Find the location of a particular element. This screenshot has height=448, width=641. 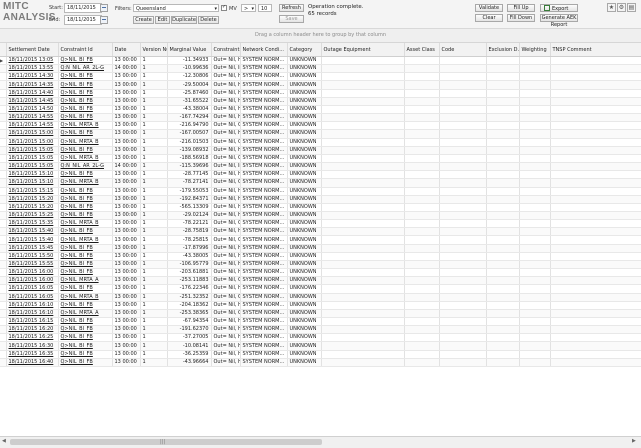

table-cell: Q>NIL_MRTA_B is located at coordinates (85, 240).